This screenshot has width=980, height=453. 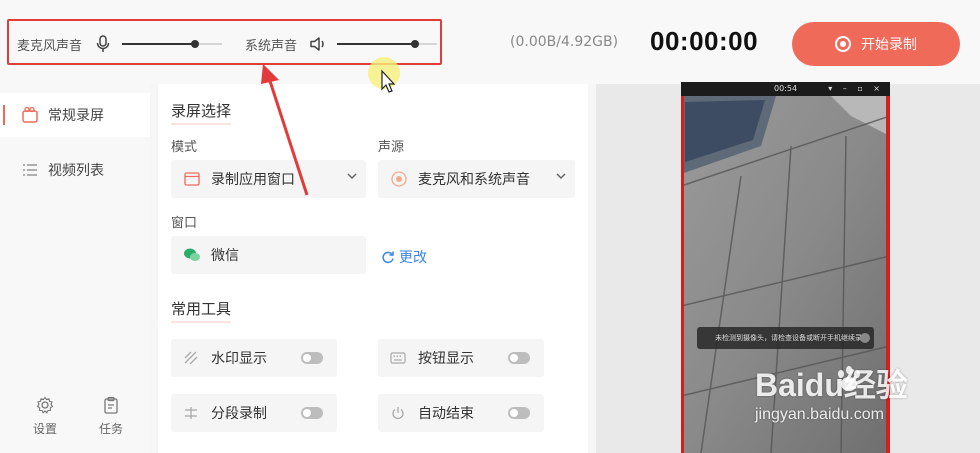 What do you see at coordinates (519, 413) in the screenshot?
I see `auto-stop-toggle` at bounding box center [519, 413].